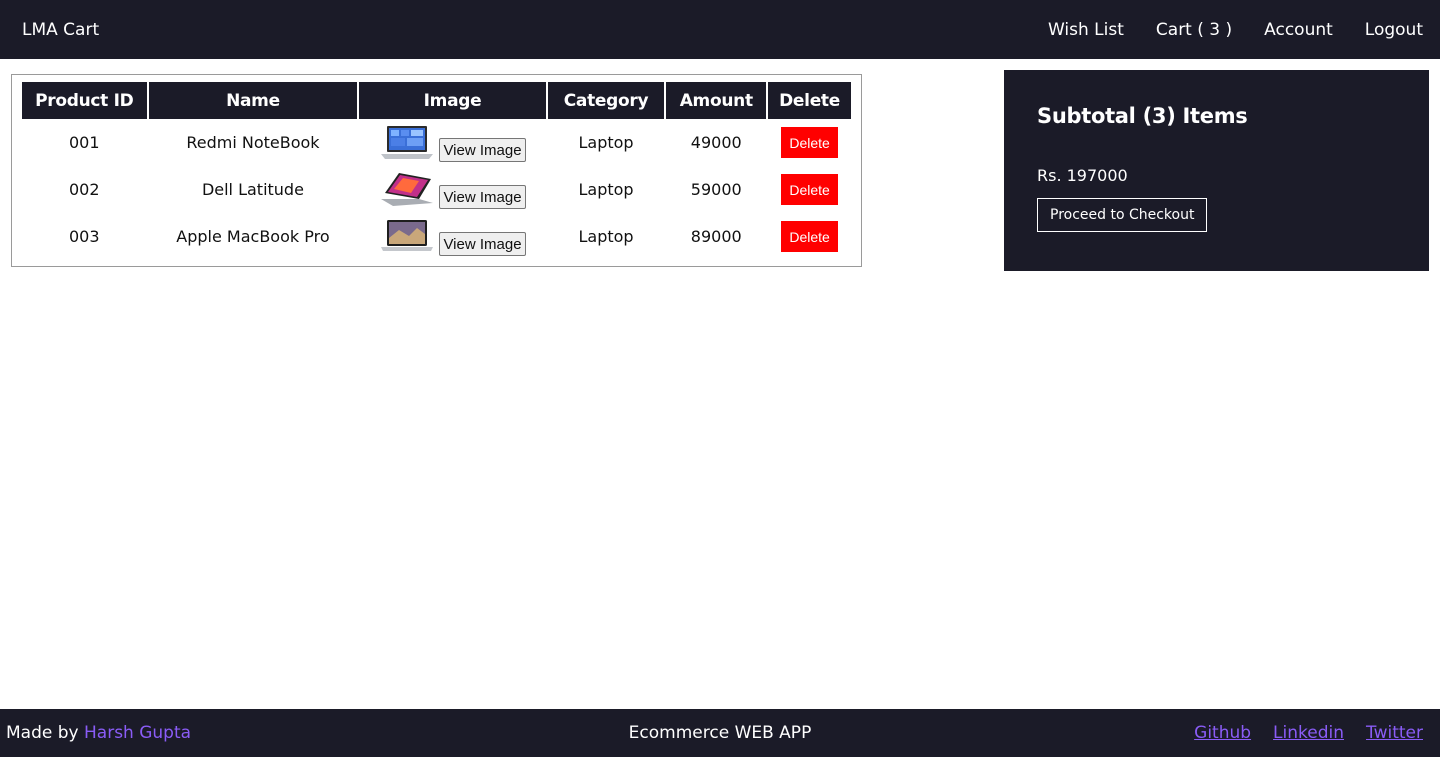 Image resolution: width=1440 pixels, height=757 pixels. I want to click on made-by-label: Made by, so click(45, 733).